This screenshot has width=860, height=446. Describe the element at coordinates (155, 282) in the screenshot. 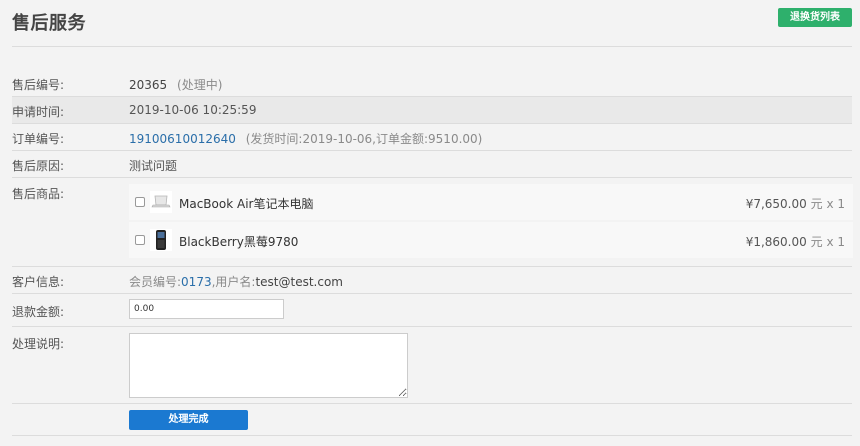

I see `member-no-prefix: 会员编号:` at that location.